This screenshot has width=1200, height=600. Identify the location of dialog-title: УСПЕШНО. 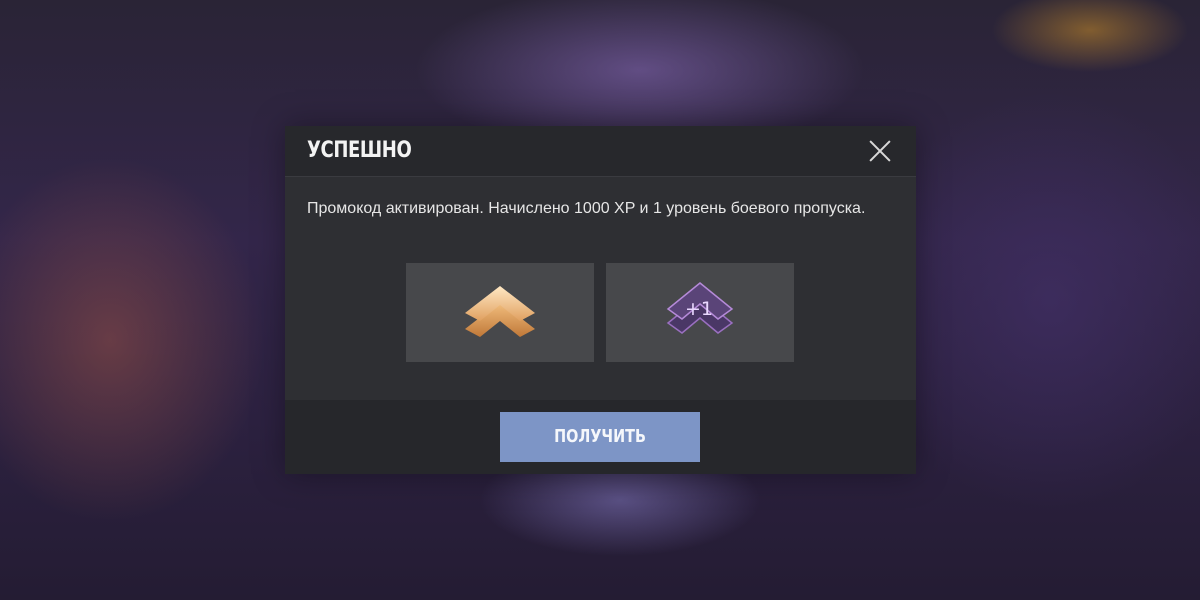
(359, 150).